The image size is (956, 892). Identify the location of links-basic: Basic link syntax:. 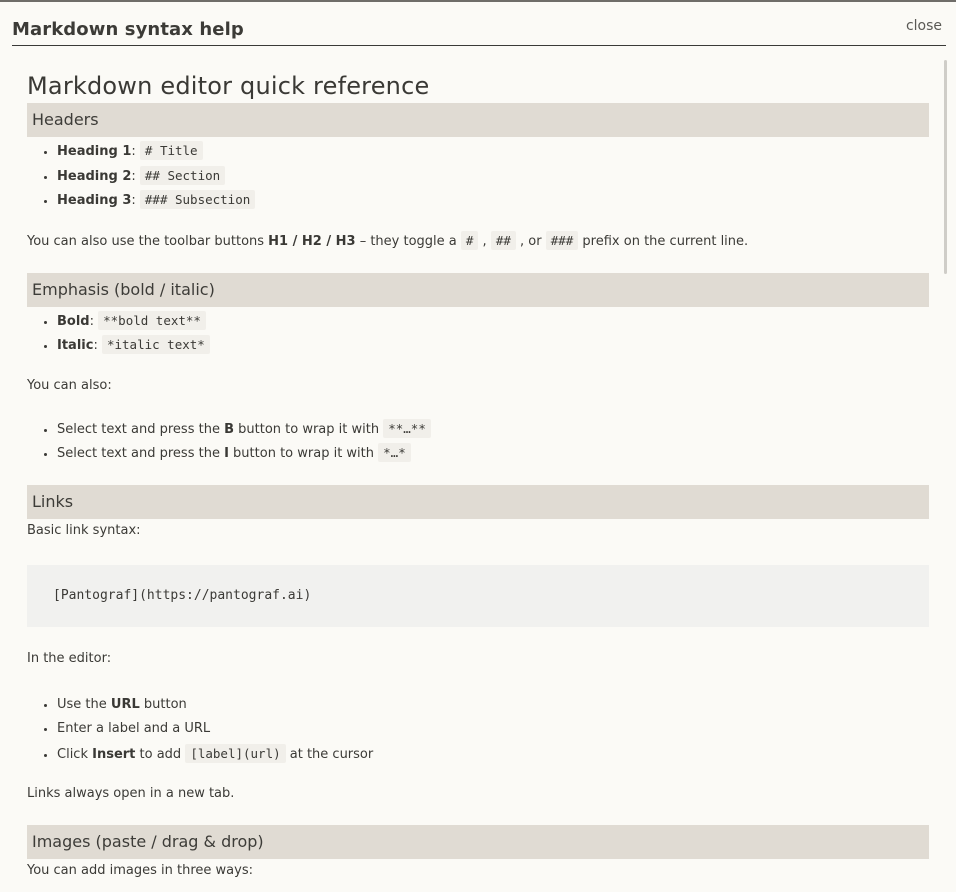
(84, 530).